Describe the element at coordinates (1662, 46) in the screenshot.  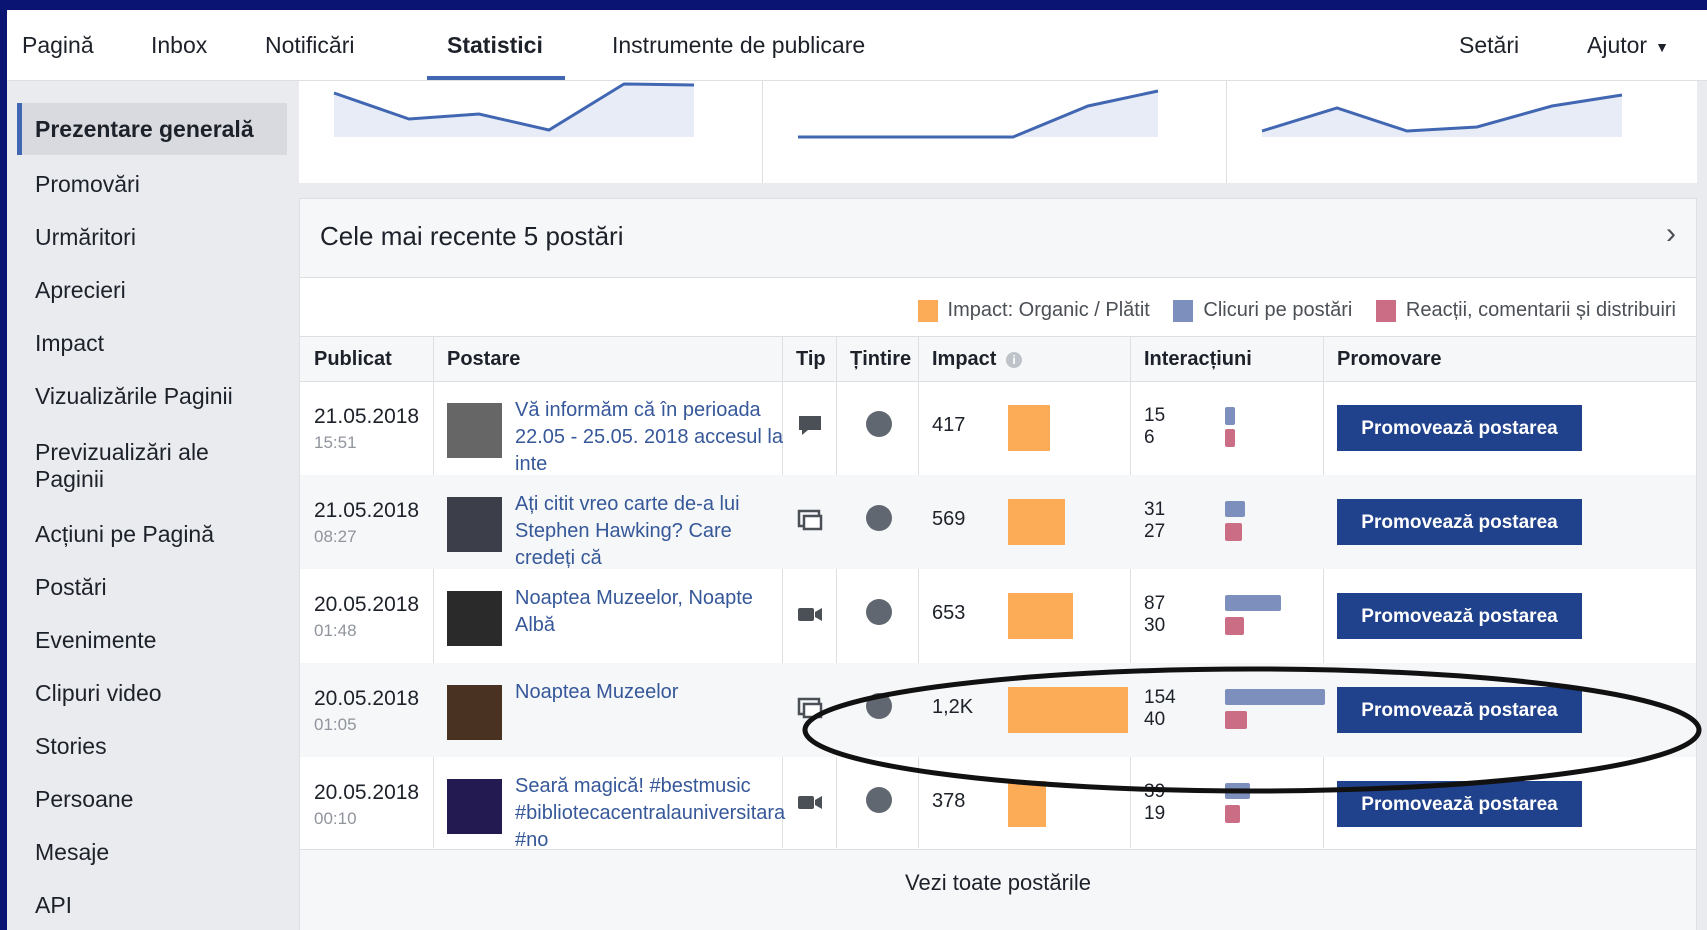
I see `caret-down-icon: ▼` at that location.